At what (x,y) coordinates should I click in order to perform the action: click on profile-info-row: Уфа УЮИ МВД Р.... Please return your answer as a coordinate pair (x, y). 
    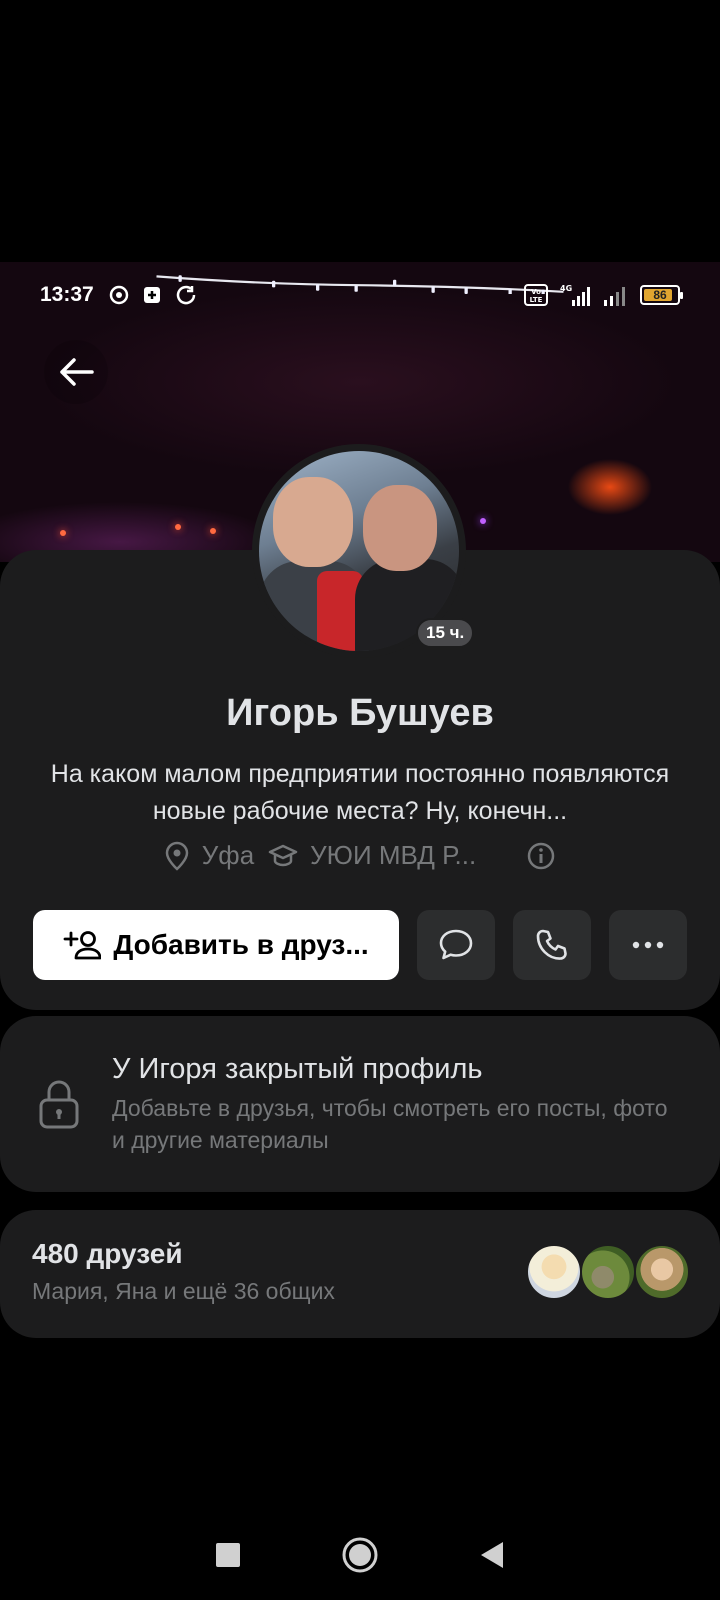
    Looking at the image, I should click on (360, 855).